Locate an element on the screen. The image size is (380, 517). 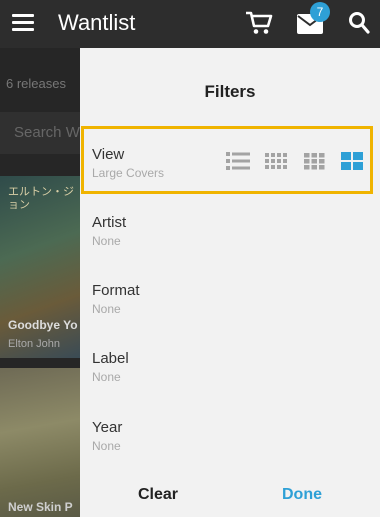
large-covers-icon is located at coordinates (352, 161).